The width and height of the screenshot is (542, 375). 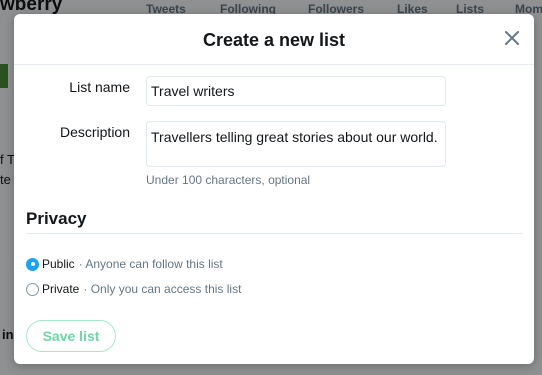 What do you see at coordinates (150, 264) in the screenshot?
I see `public-radio-description: · Anyone can follow this list` at bounding box center [150, 264].